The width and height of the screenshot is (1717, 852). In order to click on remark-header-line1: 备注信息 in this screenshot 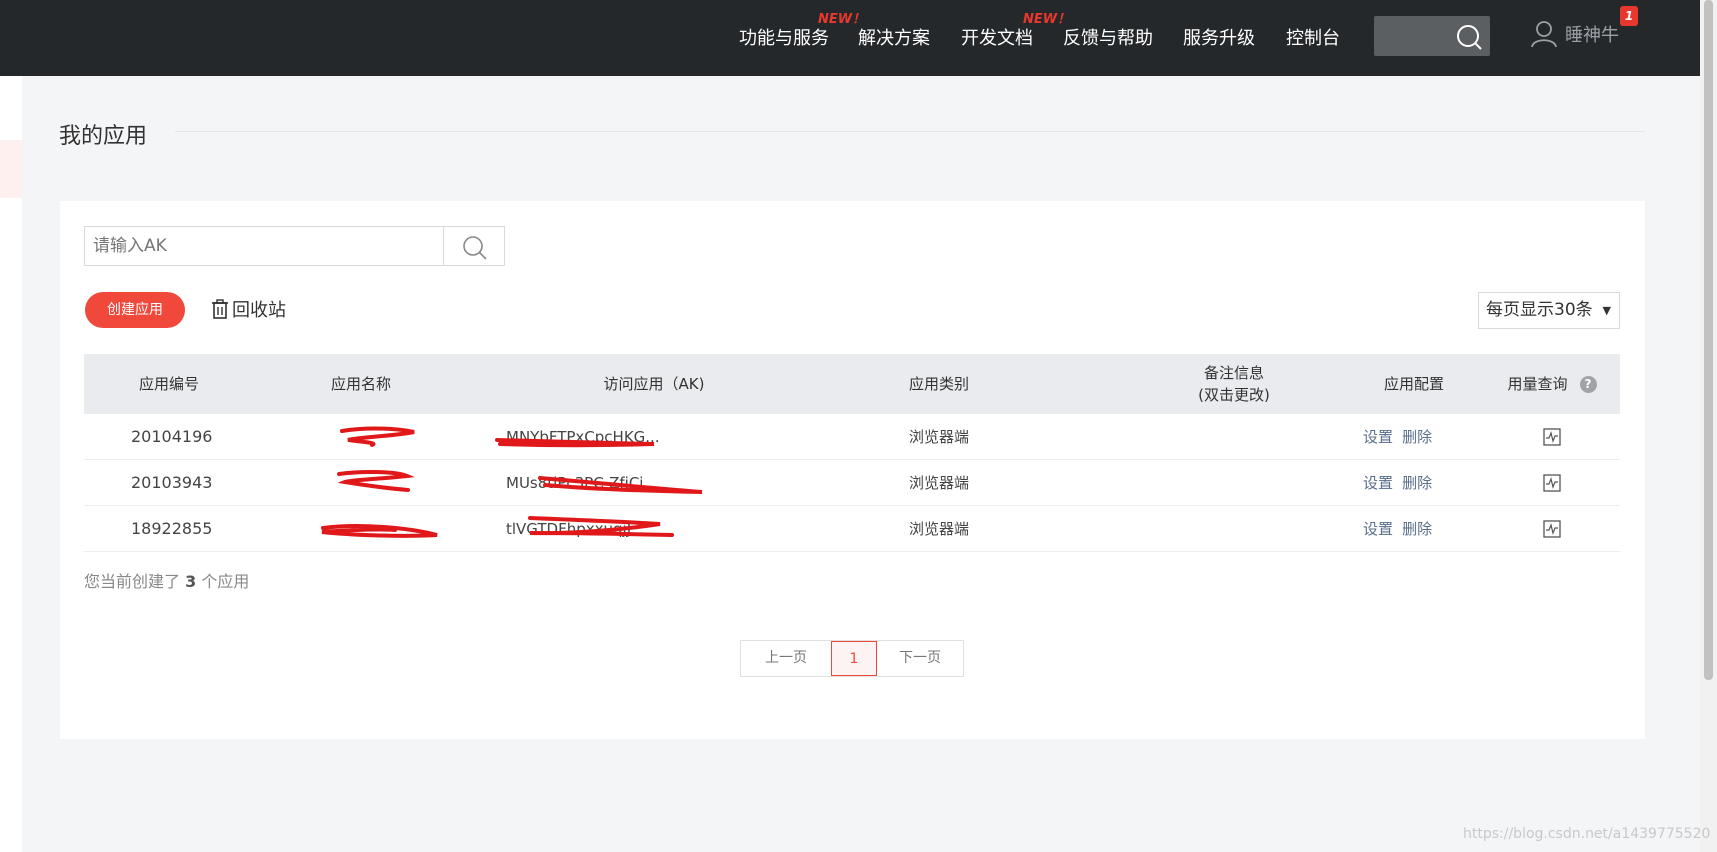, I will do `click(1233, 373)`.